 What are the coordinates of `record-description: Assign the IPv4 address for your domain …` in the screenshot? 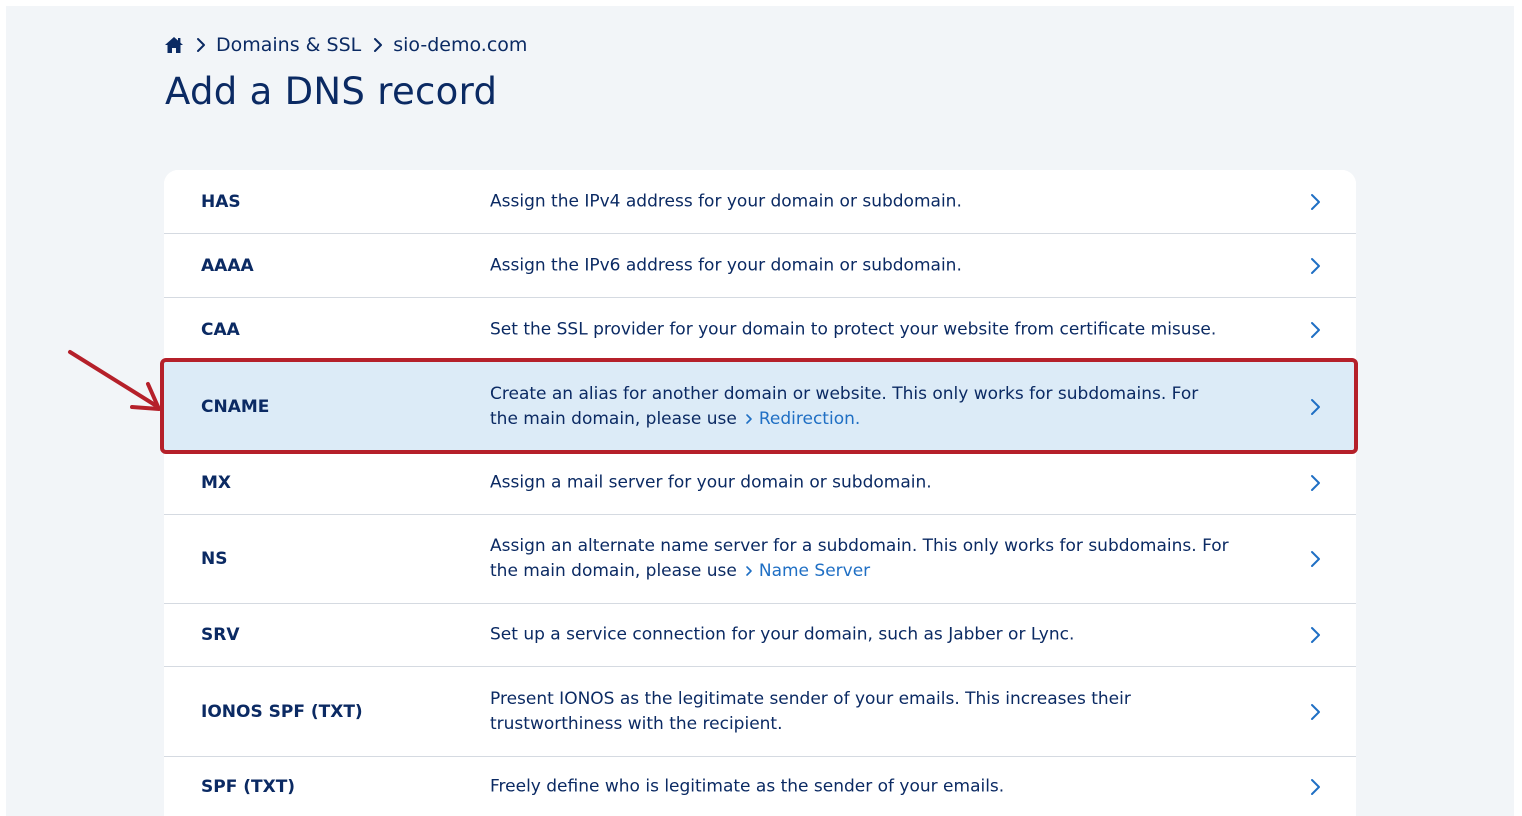 It's located at (726, 201).